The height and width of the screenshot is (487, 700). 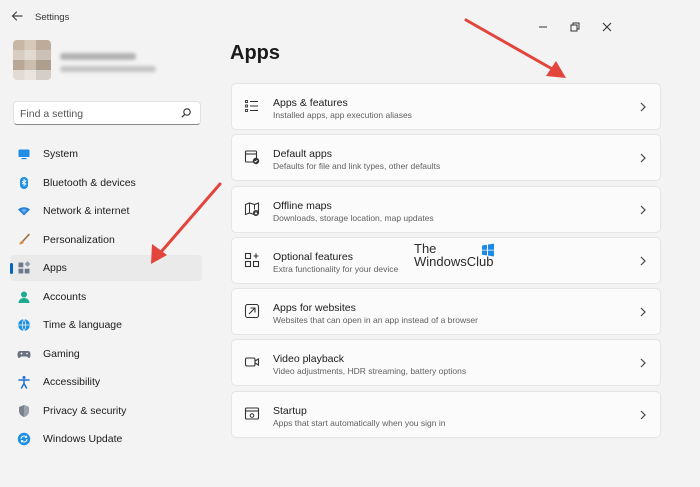 I want to click on sidebar-item-accessibility: Accessibility, so click(x=106, y=382).